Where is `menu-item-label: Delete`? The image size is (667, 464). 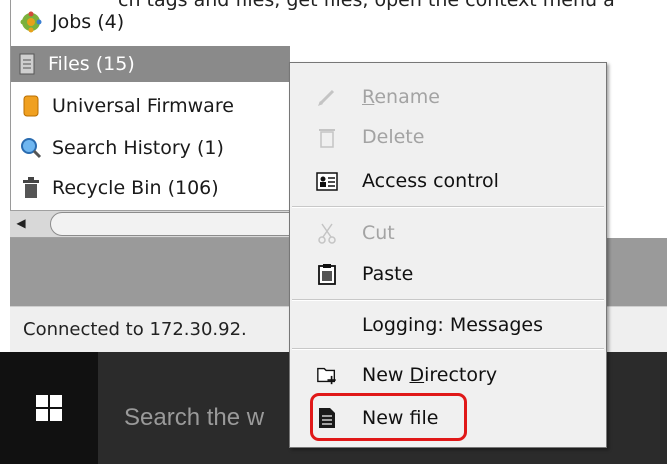 menu-item-label: Delete is located at coordinates (393, 137).